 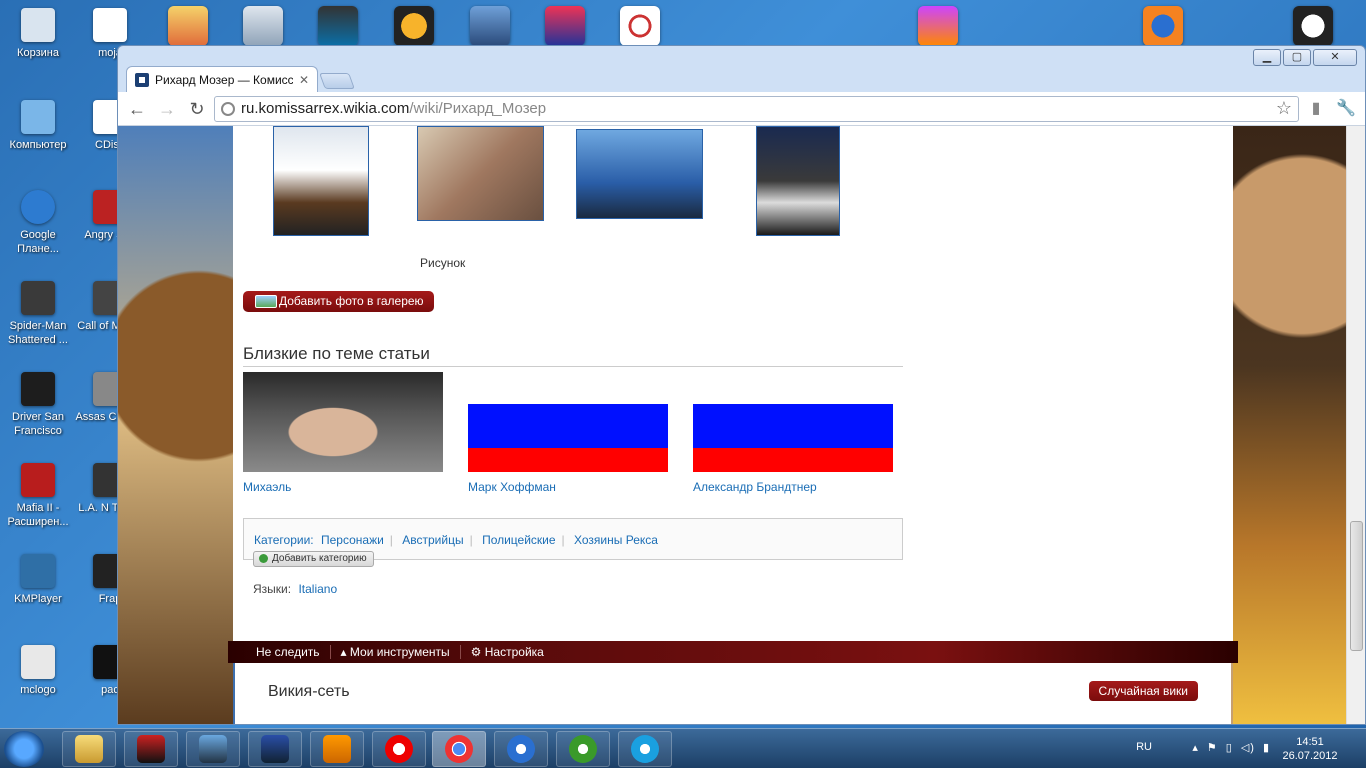 What do you see at coordinates (284, 540) in the screenshot?
I see `categories-label: Категории:` at bounding box center [284, 540].